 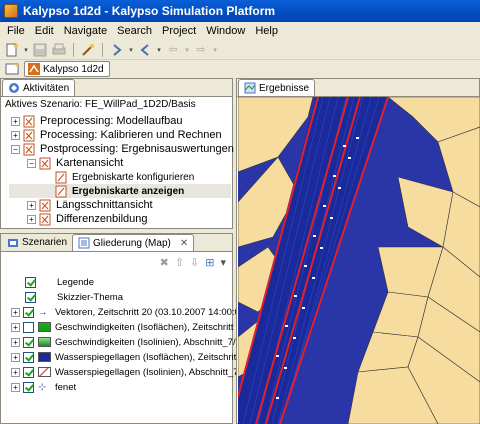 I want to click on next-annotation-icon, so click(x=117, y=50).